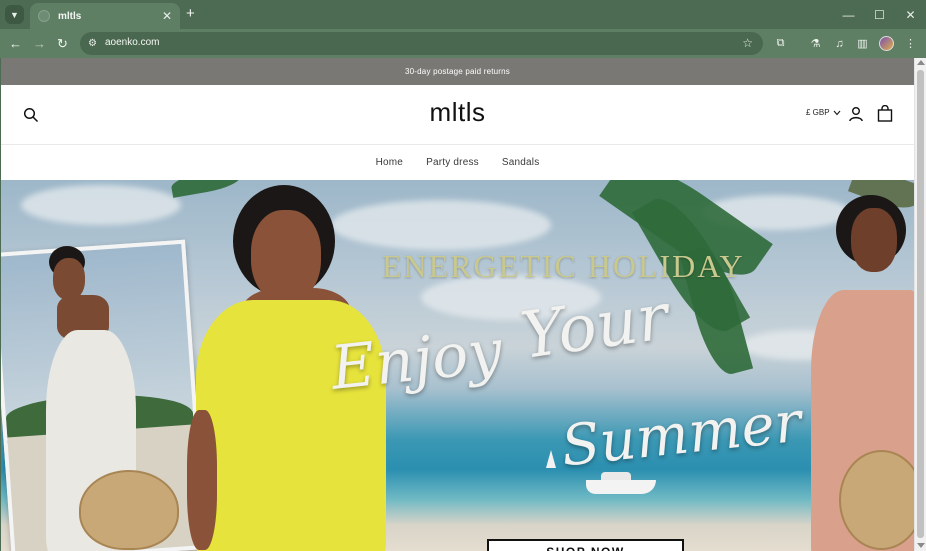 Image resolution: width=926 pixels, height=551 pixels. I want to click on main-navigation: Home Party dress Sandals, so click(457, 162).